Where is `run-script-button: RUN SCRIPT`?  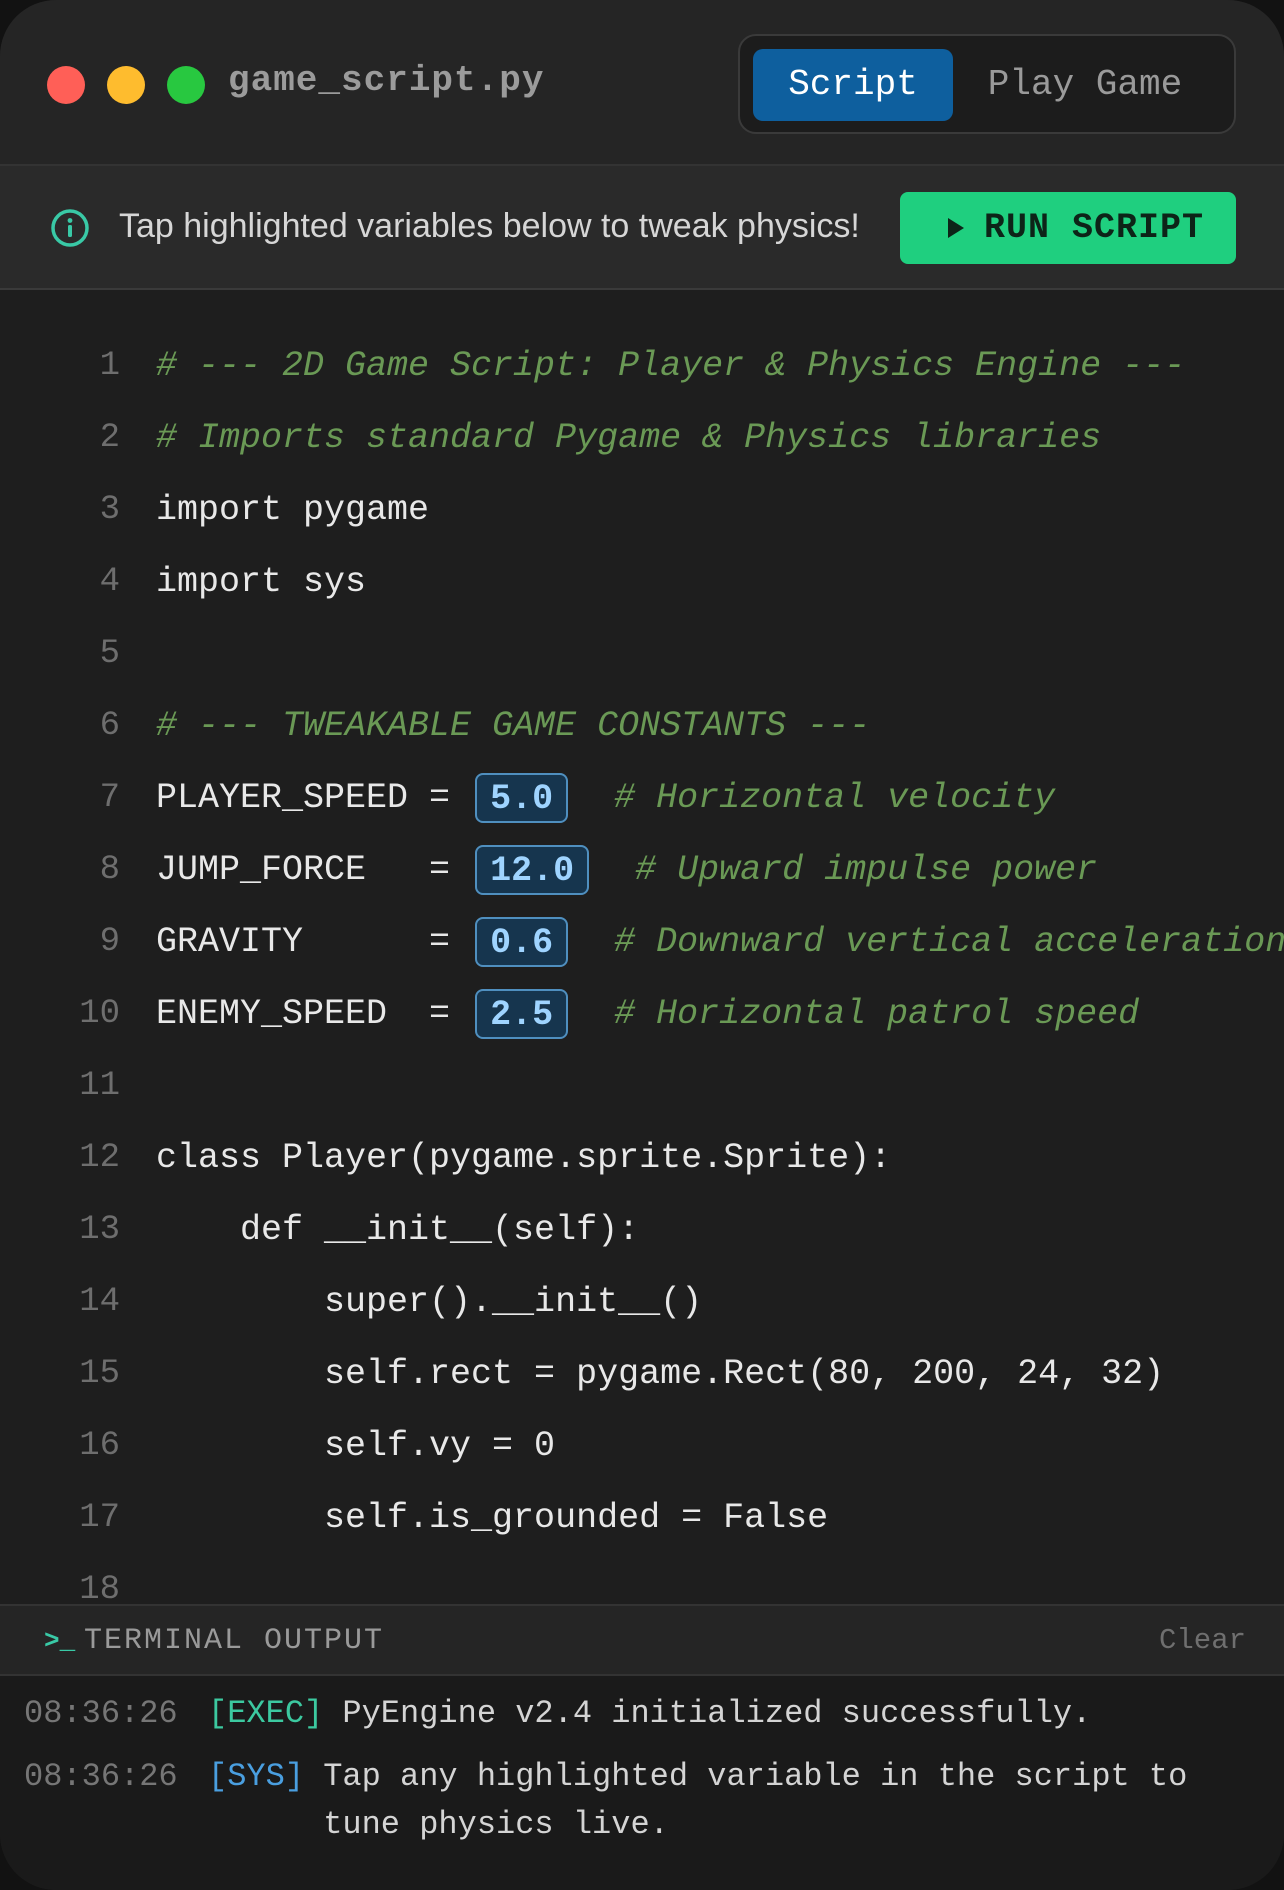 run-script-button: RUN SCRIPT is located at coordinates (1068, 228).